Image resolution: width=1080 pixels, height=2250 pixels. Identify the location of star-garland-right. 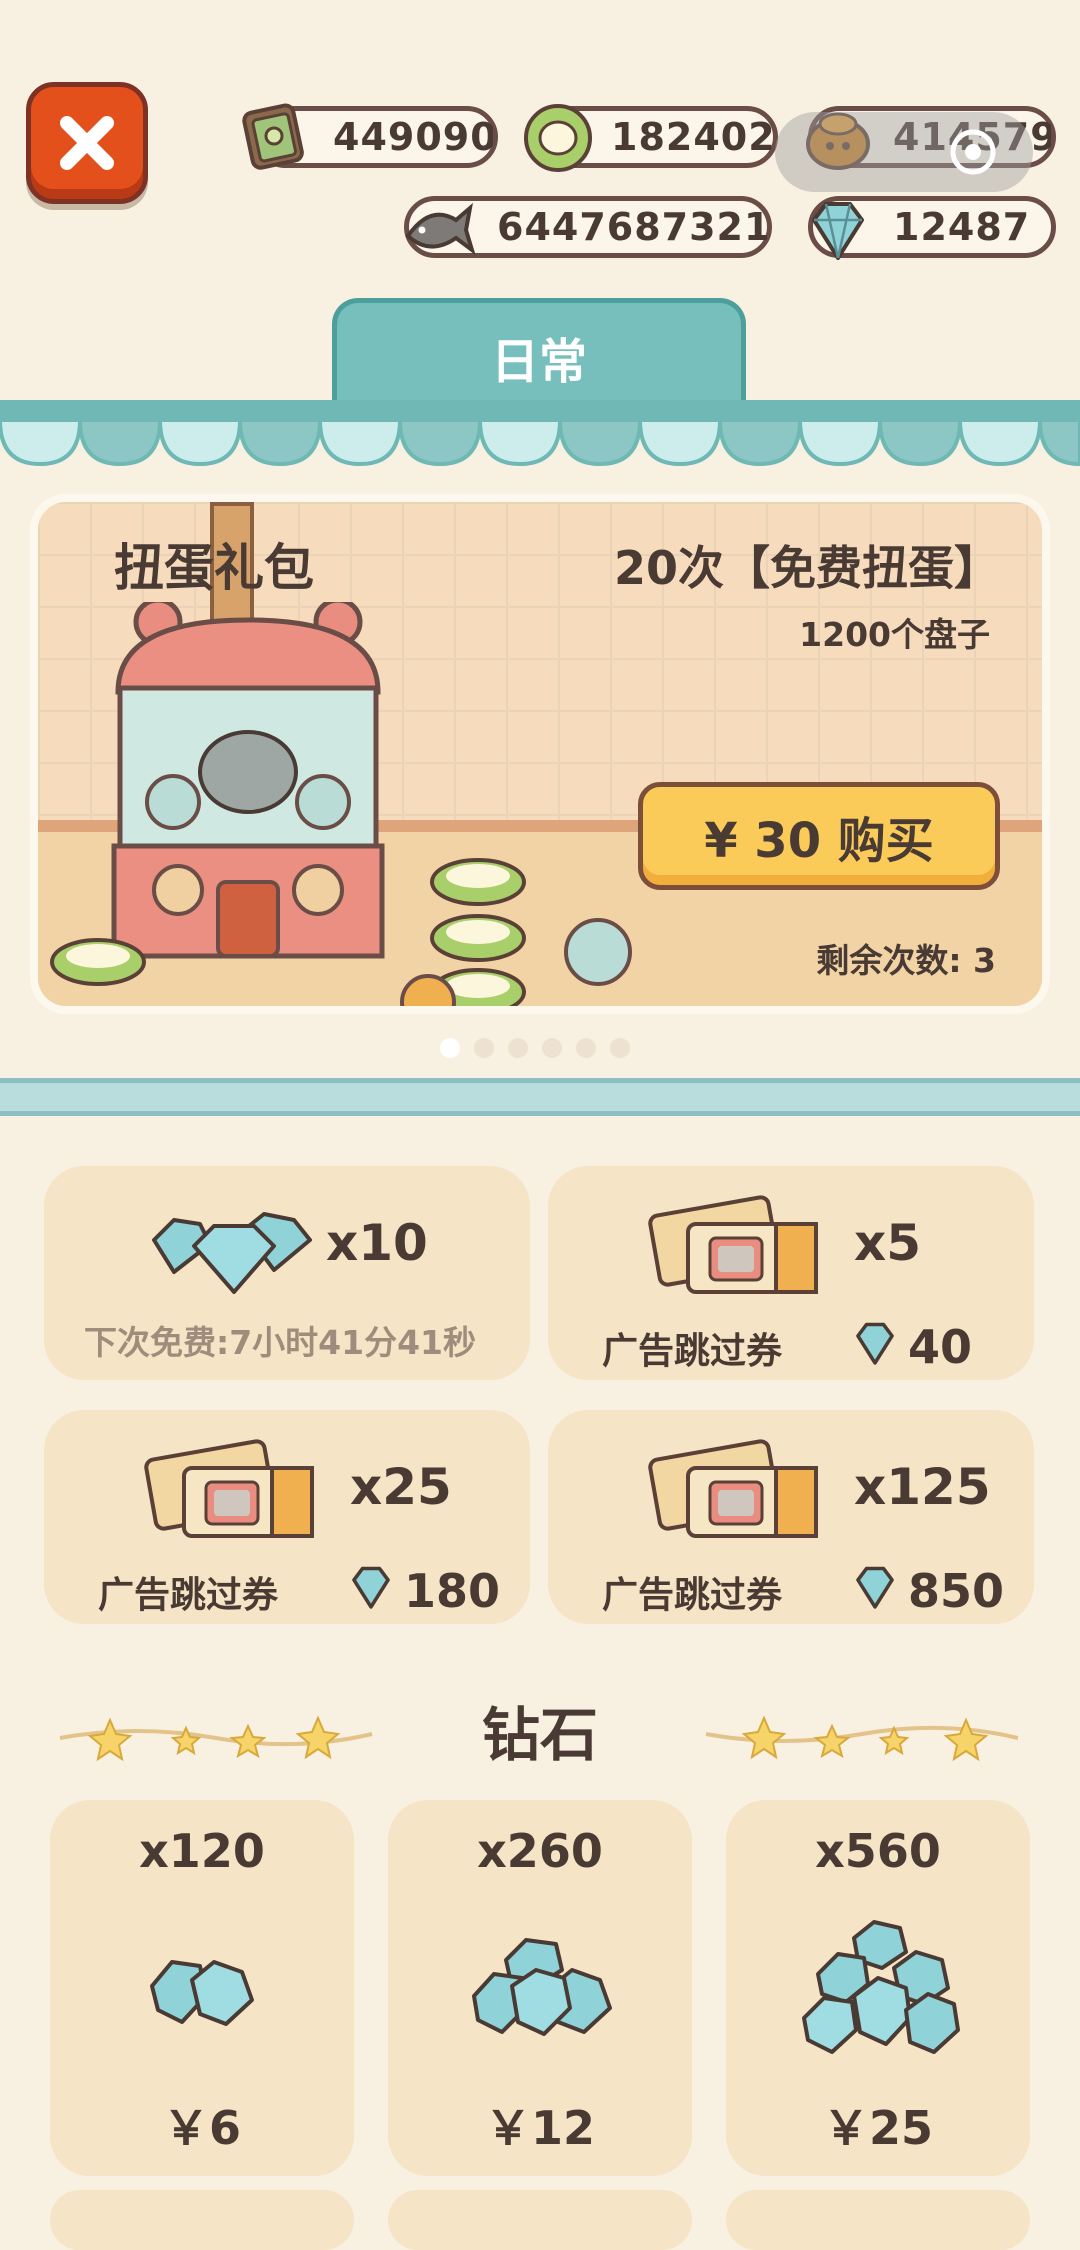
(862, 1738).